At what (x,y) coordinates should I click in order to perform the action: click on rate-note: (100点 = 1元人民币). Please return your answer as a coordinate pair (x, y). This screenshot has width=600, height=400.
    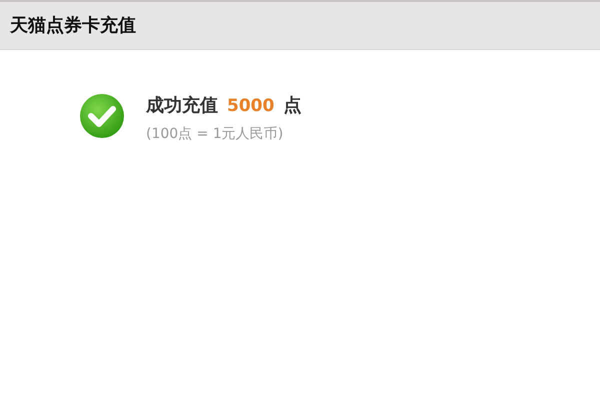
    Looking at the image, I should click on (215, 134).